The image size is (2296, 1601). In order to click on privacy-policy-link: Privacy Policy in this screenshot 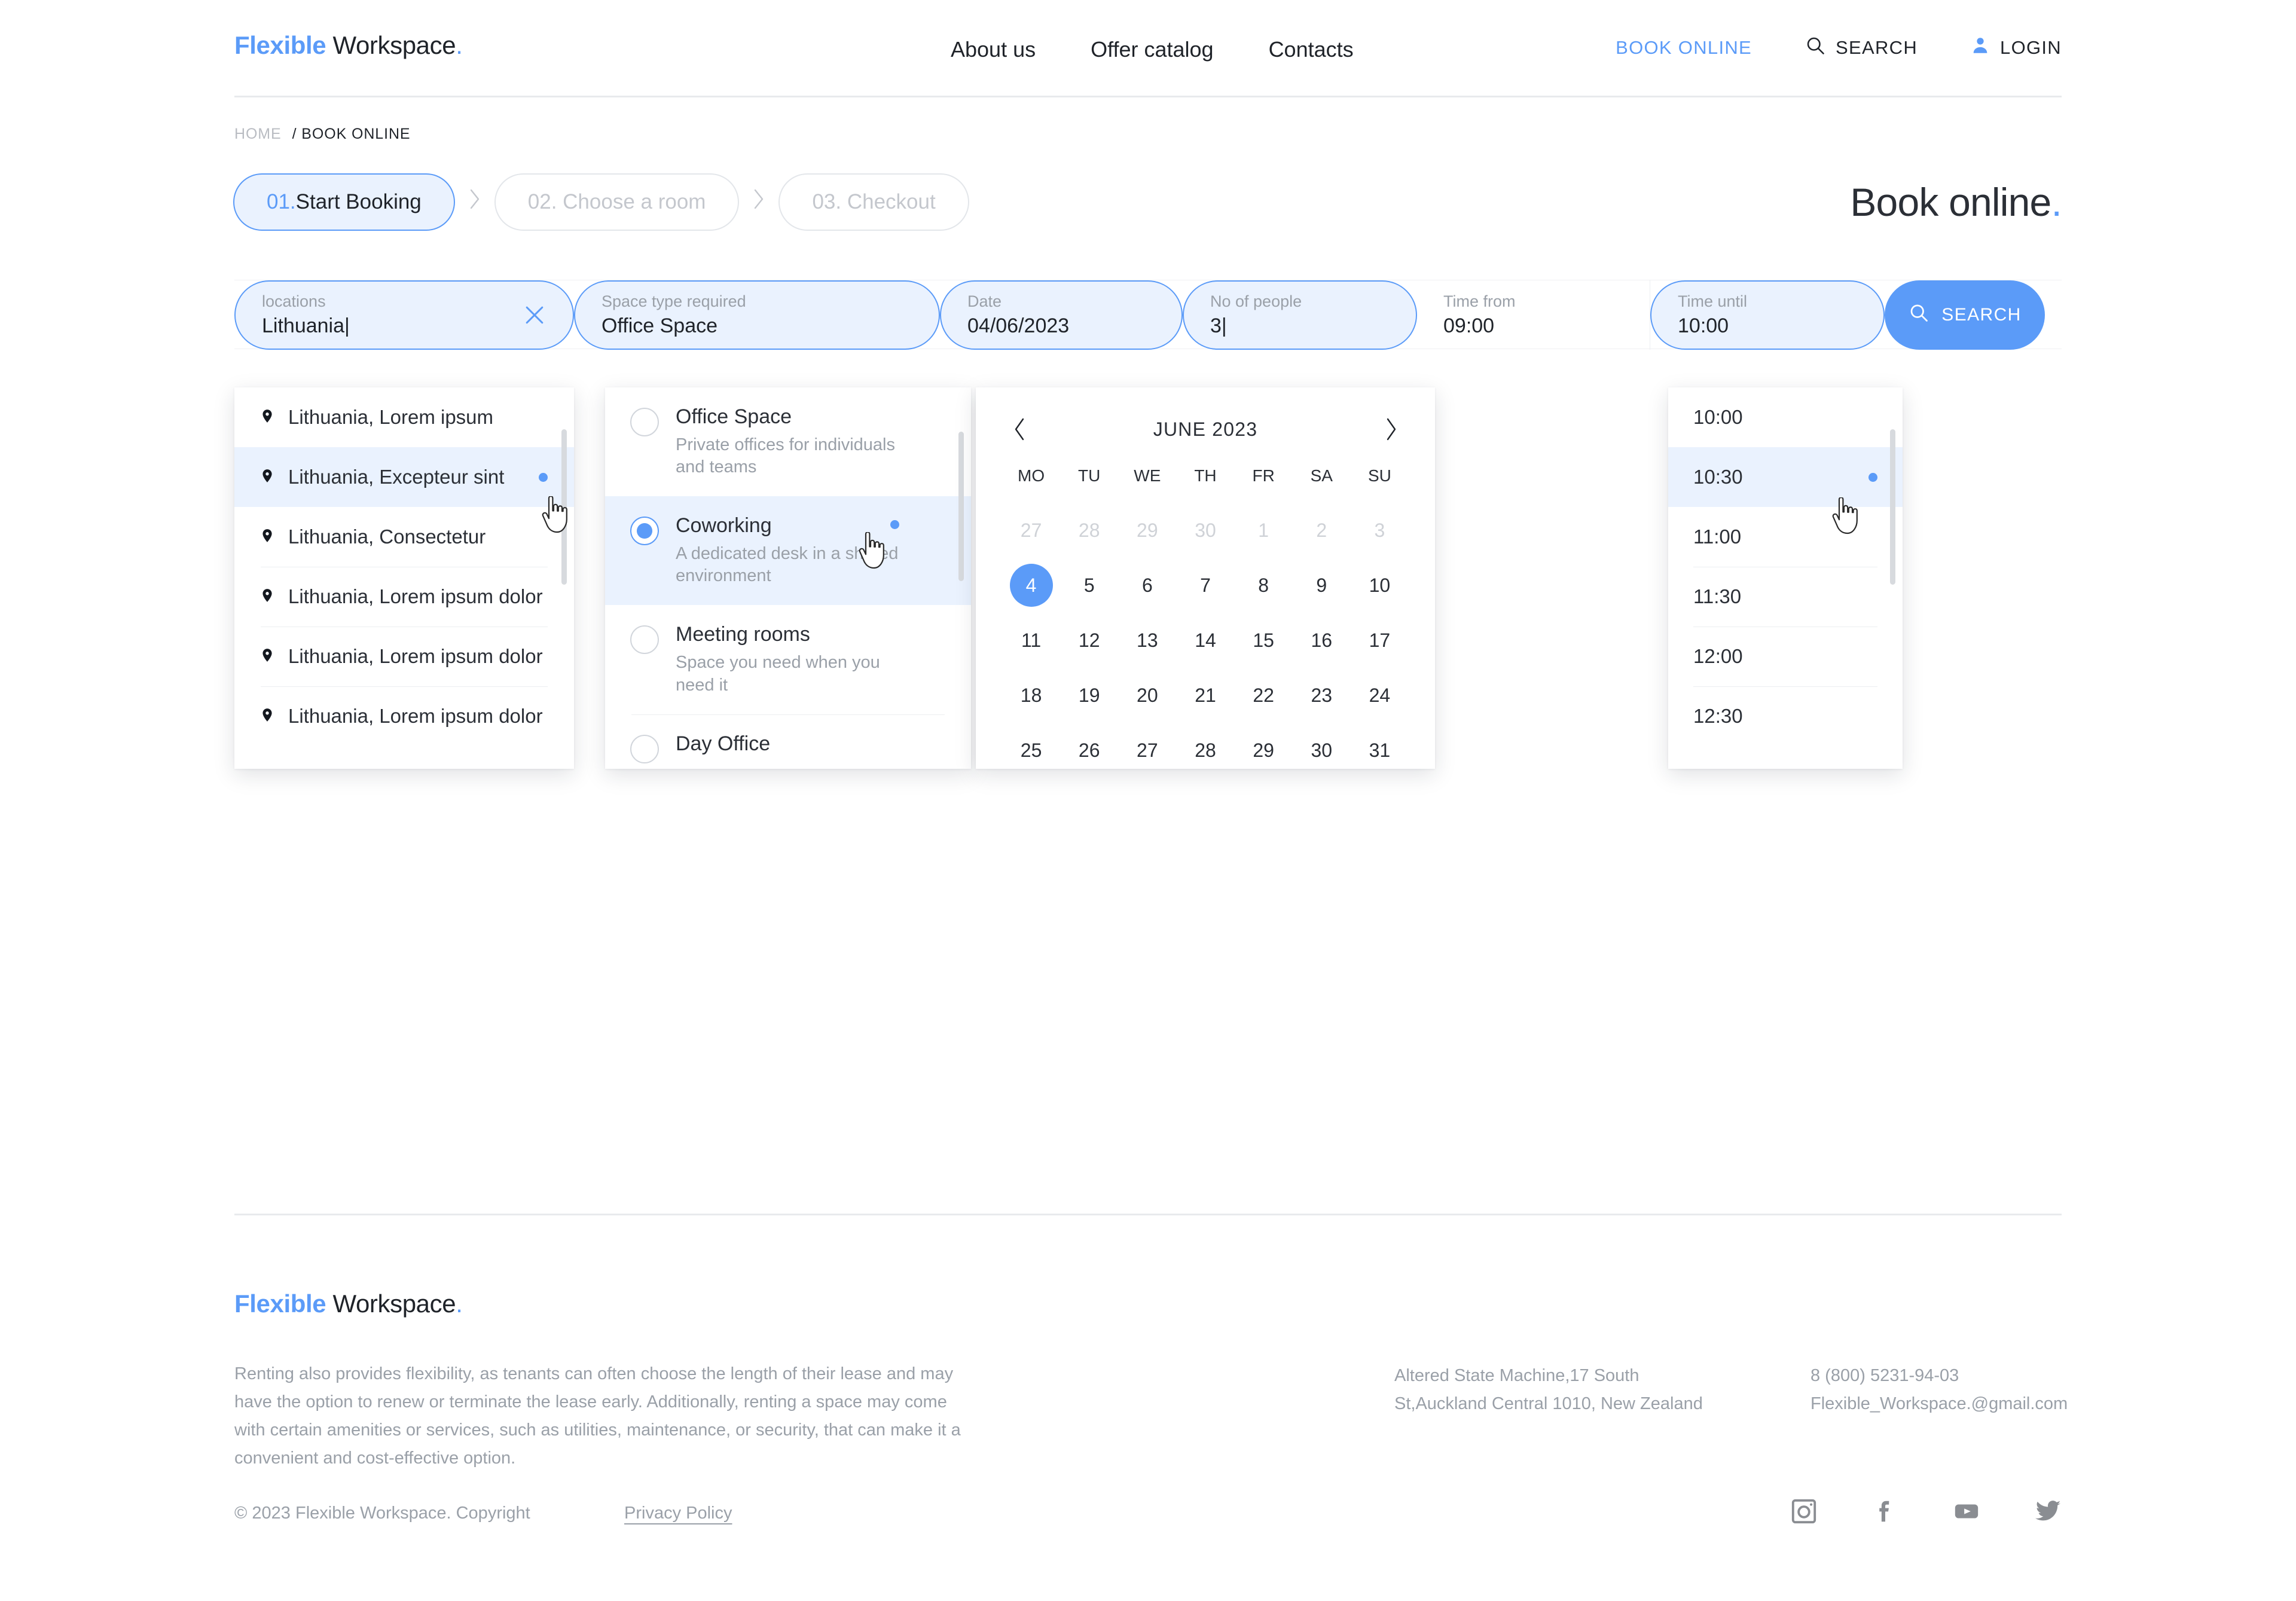, I will do `click(678, 1513)`.